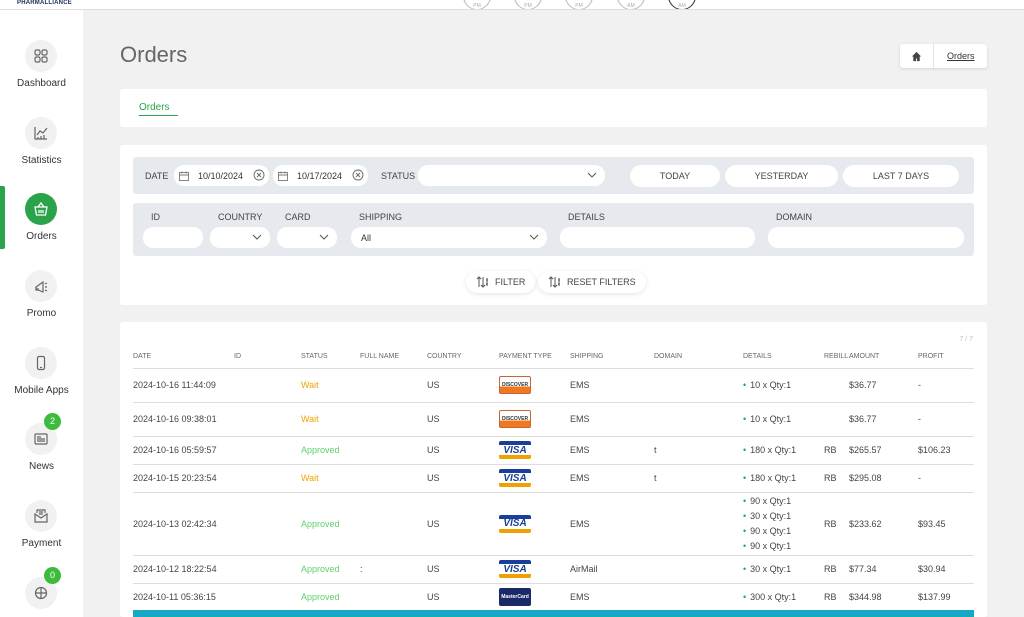 The image size is (1024, 617). What do you see at coordinates (553, 613) in the screenshot?
I see `table-footer-bar` at bounding box center [553, 613].